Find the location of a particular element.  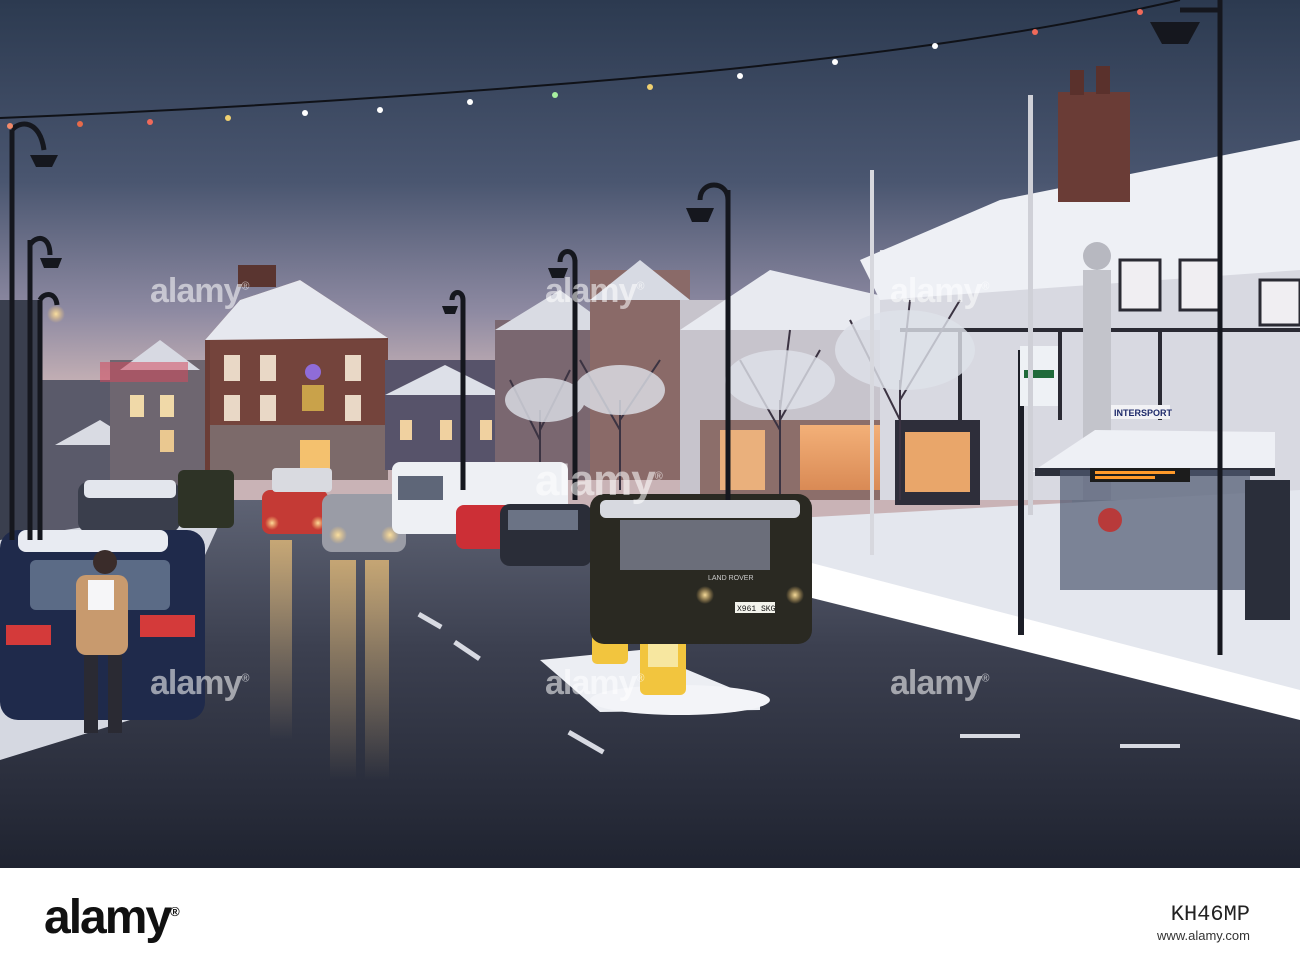

tall-pole is located at coordinates (1030, 305).